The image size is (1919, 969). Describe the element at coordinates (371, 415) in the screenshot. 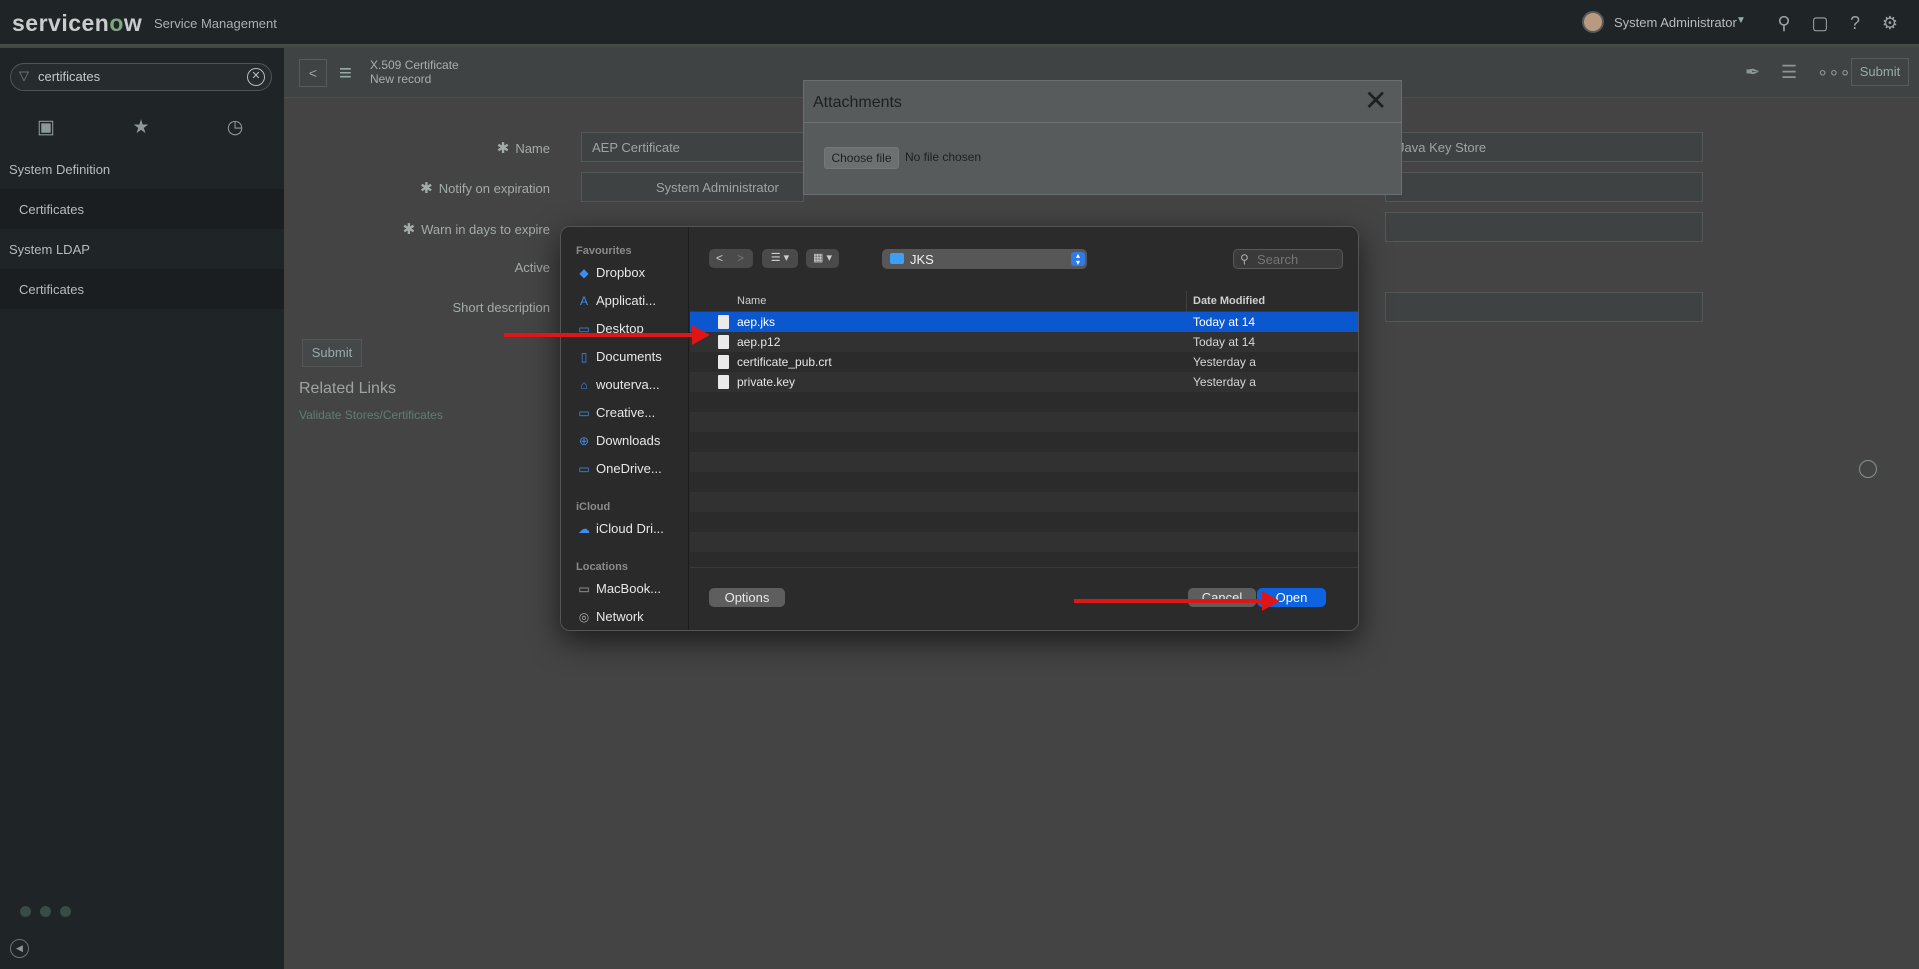

I see `validate-stores-link: Validate Stores/Certificates` at that location.